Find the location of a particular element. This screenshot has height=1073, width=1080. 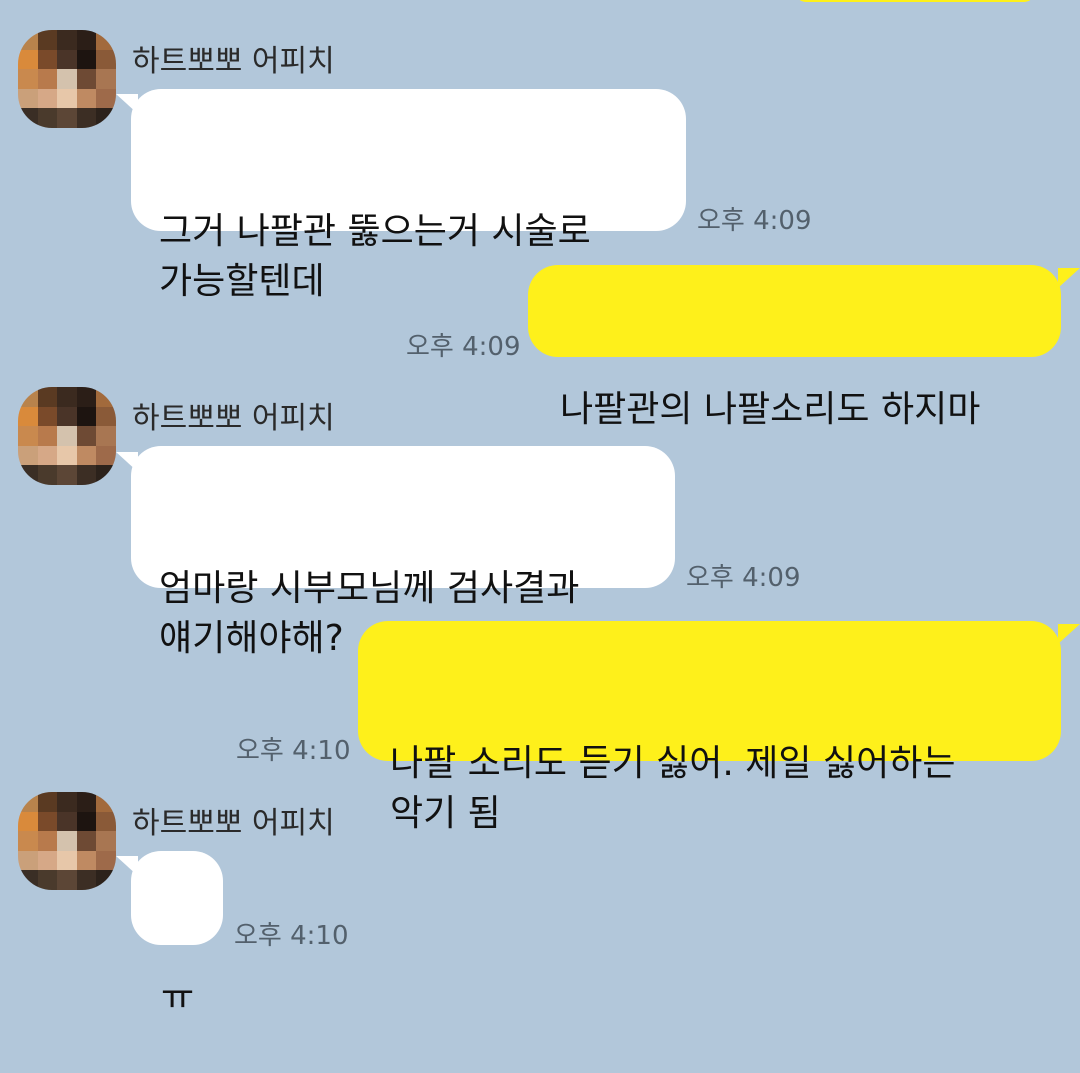

message-bubble-outgoing: 나팔관의 나팔소리도 하지마 is located at coordinates (794, 347).